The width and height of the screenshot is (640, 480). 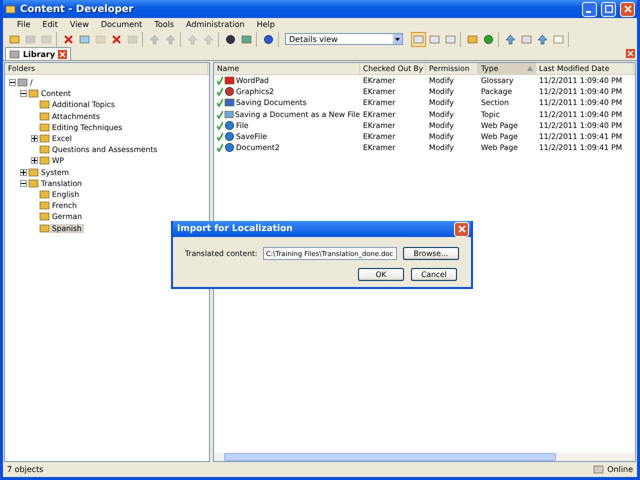 I want to click on menu-item: Administration, so click(x=215, y=24).